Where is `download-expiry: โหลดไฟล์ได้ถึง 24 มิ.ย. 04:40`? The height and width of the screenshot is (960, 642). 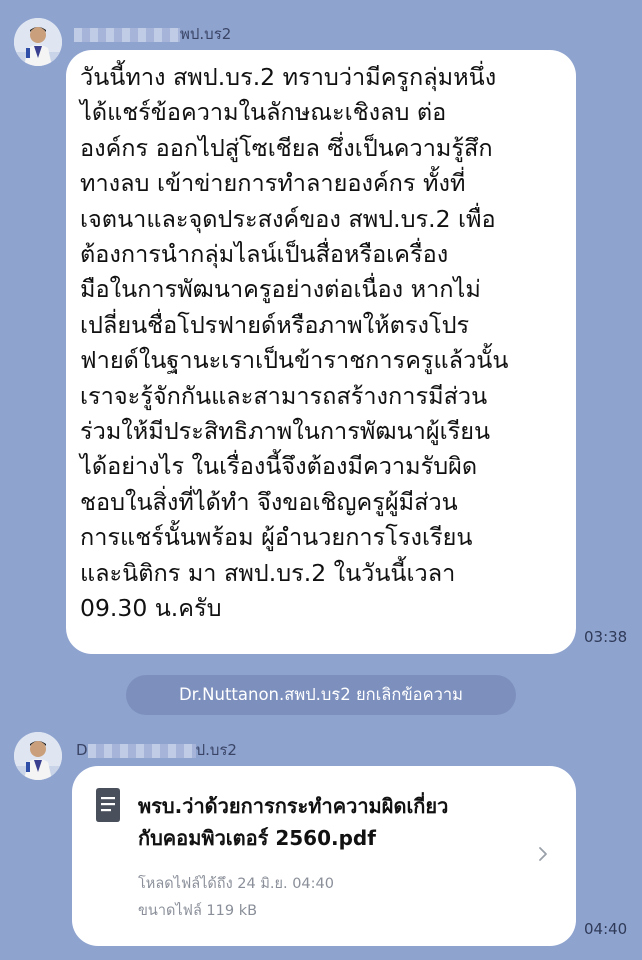 download-expiry: โหลดไฟล์ได้ถึง 24 มิ.ย. 04:40 is located at coordinates (236, 884).